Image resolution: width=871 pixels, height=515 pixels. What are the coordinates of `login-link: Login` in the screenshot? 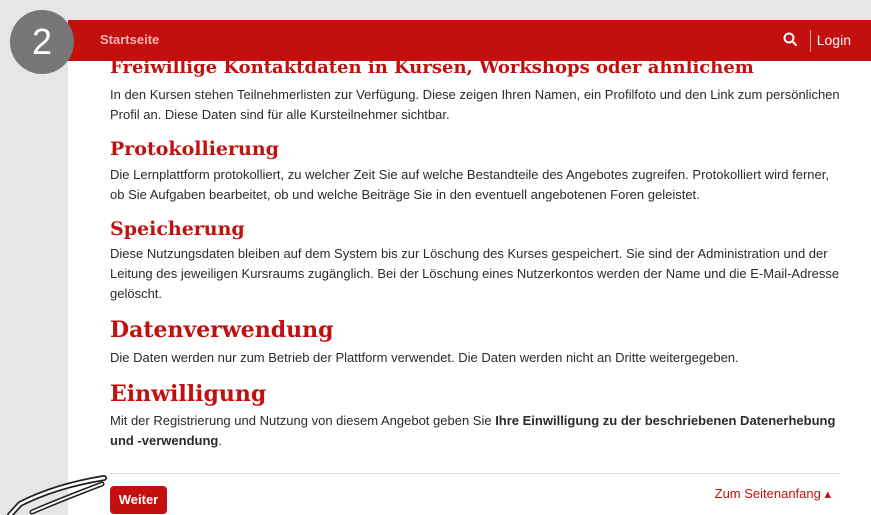 It's located at (834, 40).